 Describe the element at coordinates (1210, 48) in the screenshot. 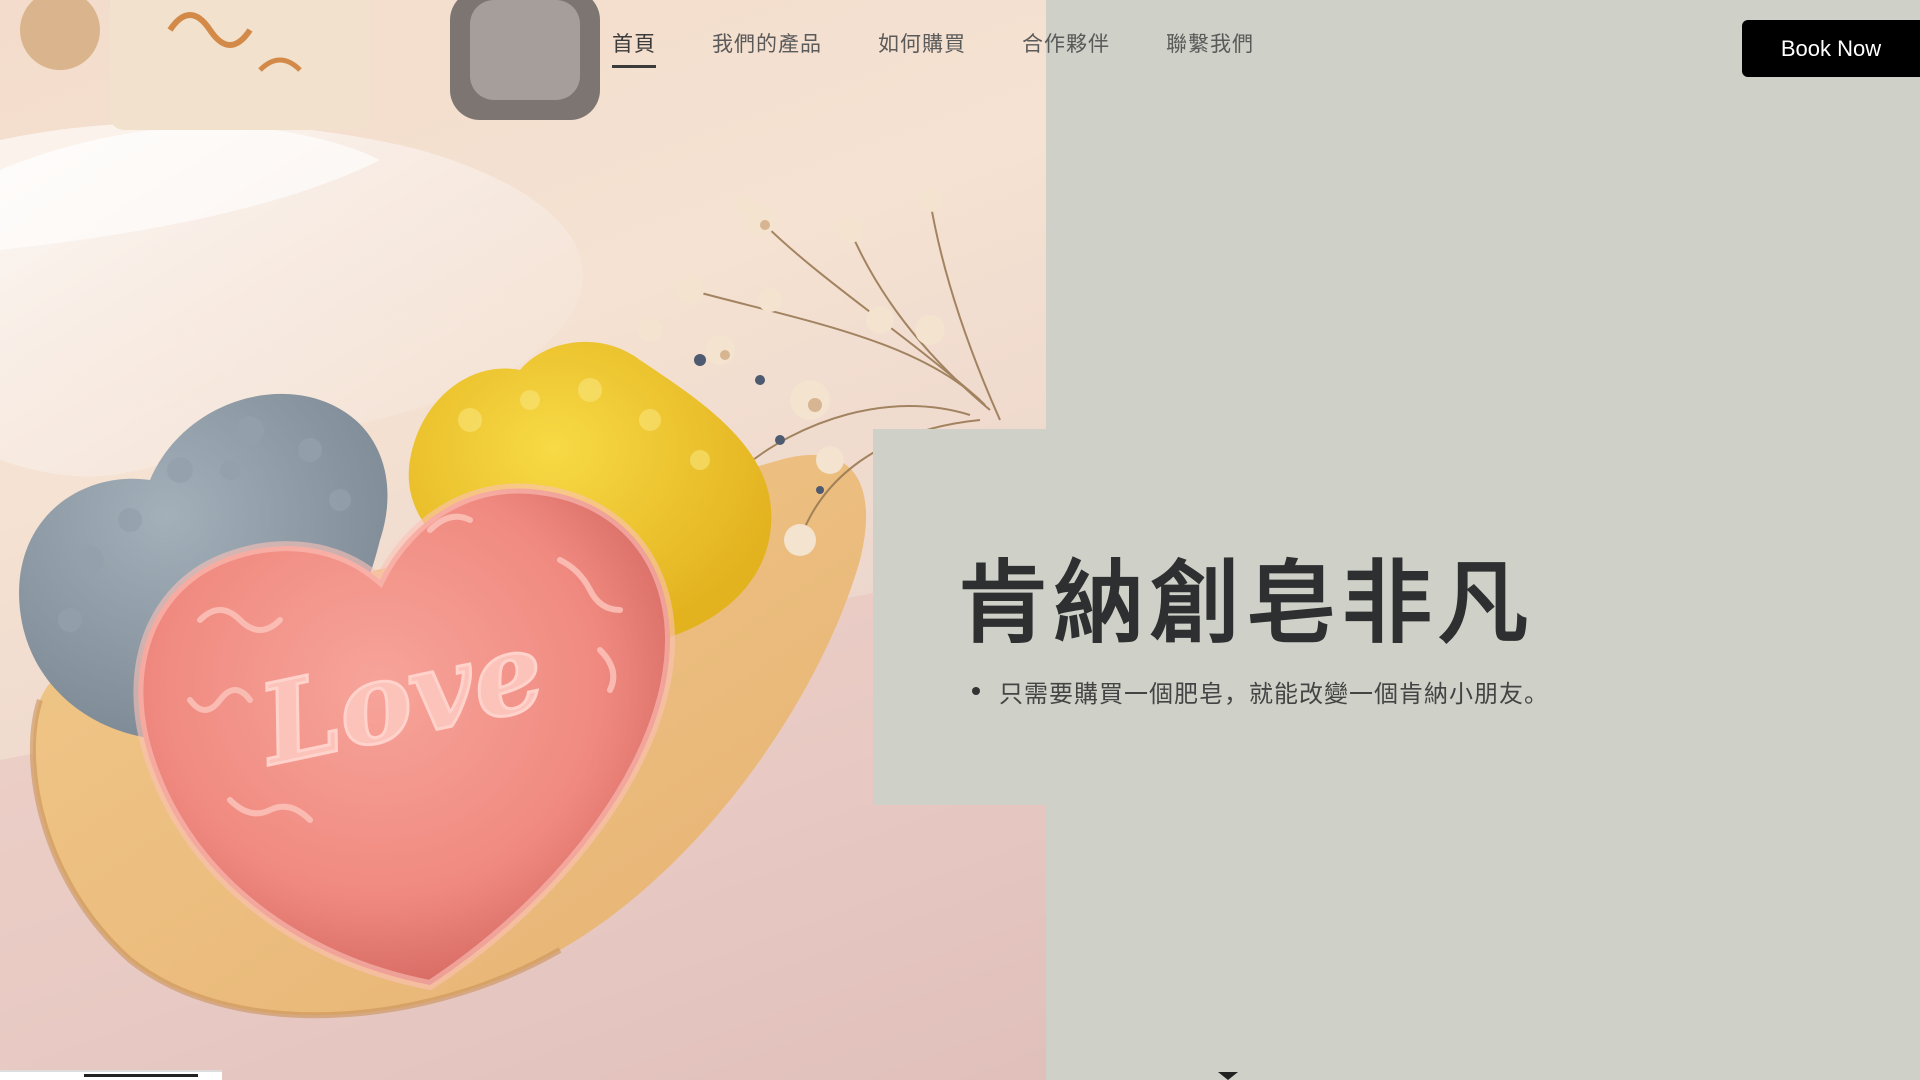

I see `nav-item-contact: 聯繫我們` at that location.